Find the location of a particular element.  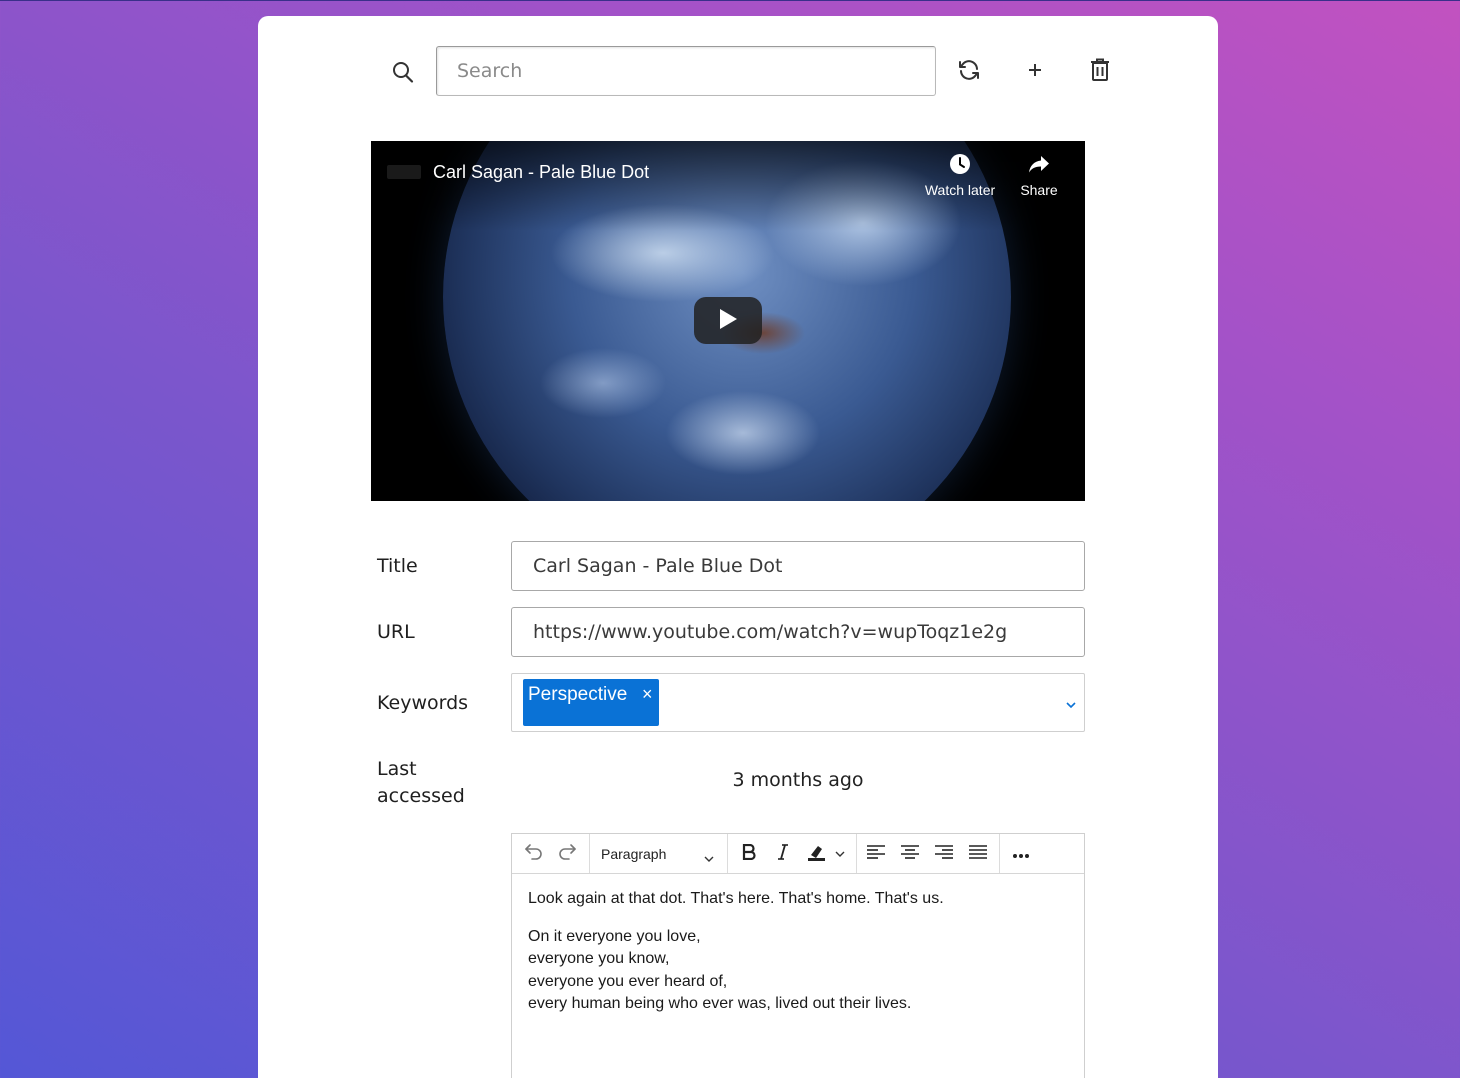

trash-icon is located at coordinates (1100, 72).